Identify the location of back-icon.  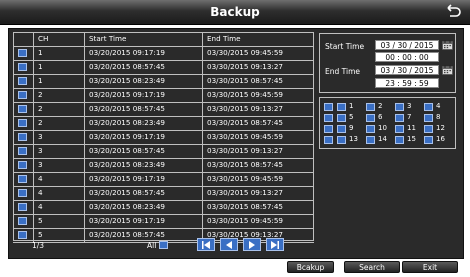
(453, 11).